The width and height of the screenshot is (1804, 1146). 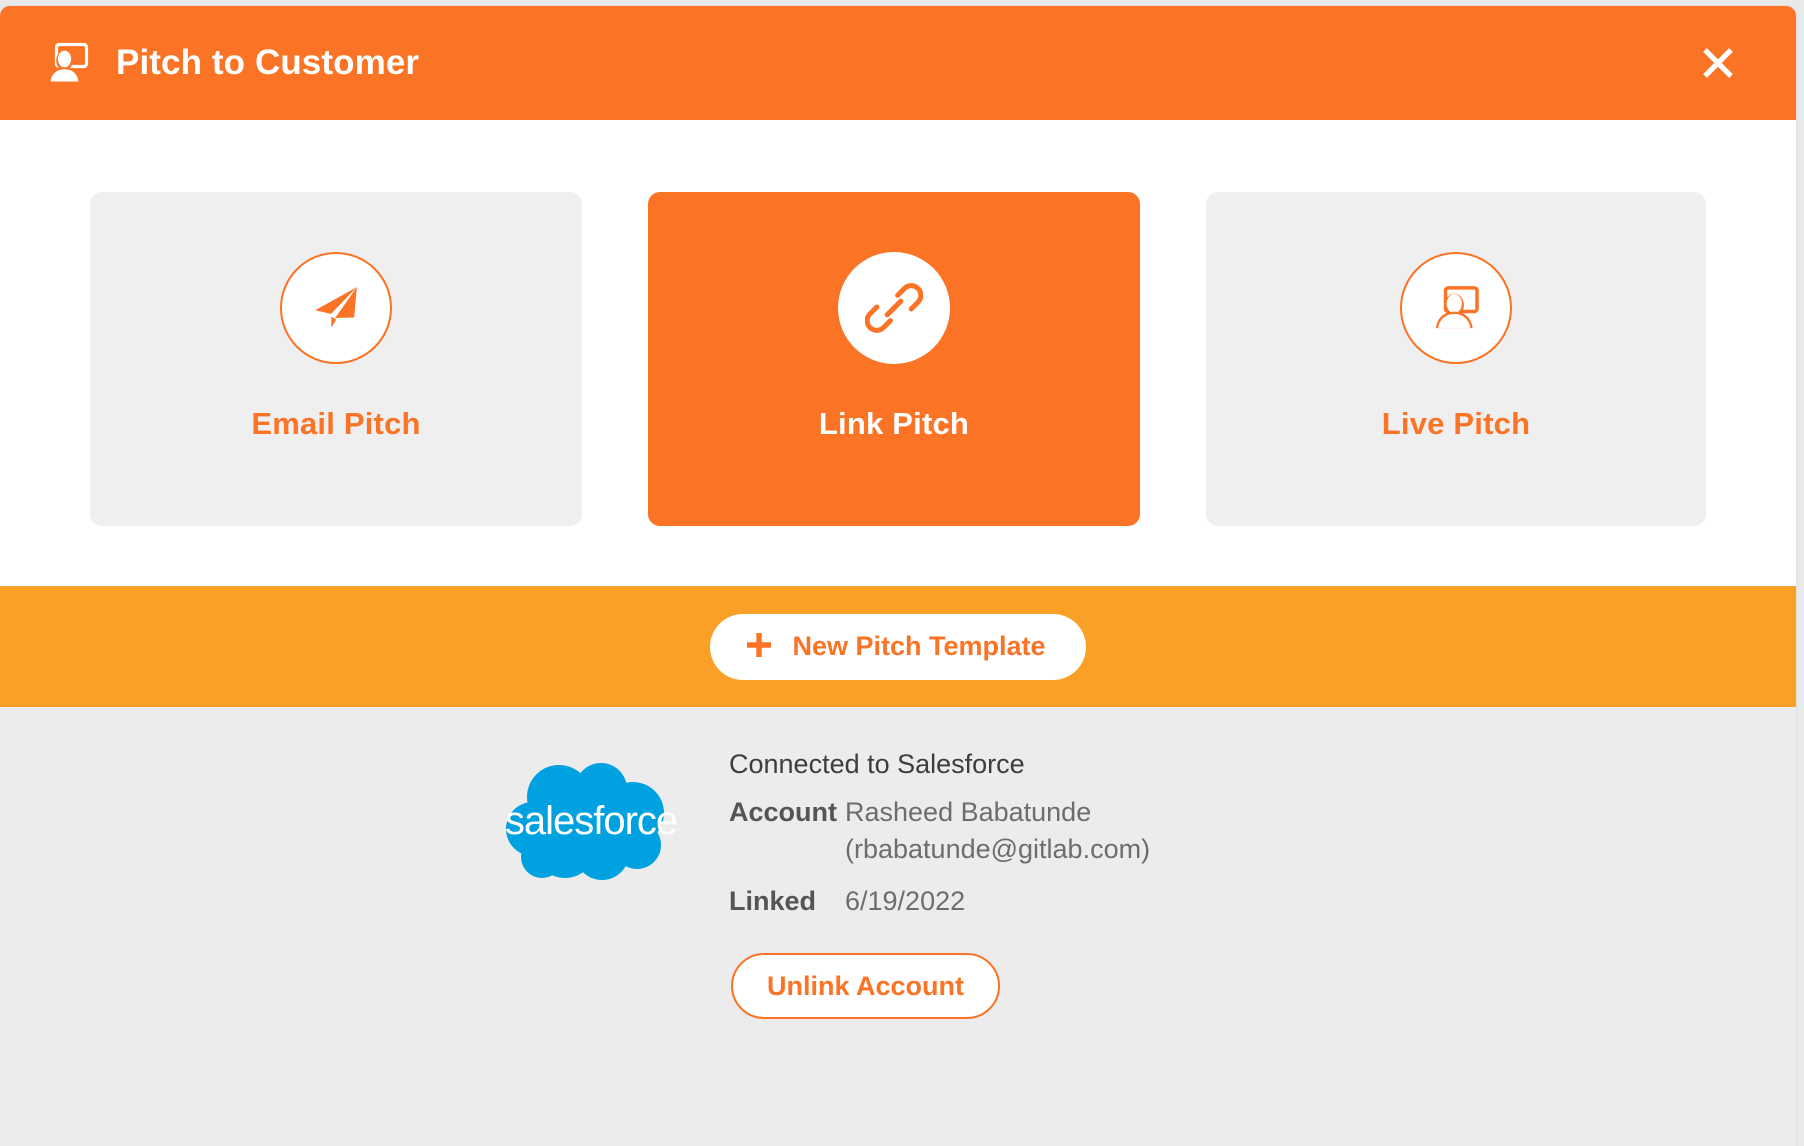 What do you see at coordinates (866, 986) in the screenshot?
I see `unlink-account-button: Unlink Account` at bounding box center [866, 986].